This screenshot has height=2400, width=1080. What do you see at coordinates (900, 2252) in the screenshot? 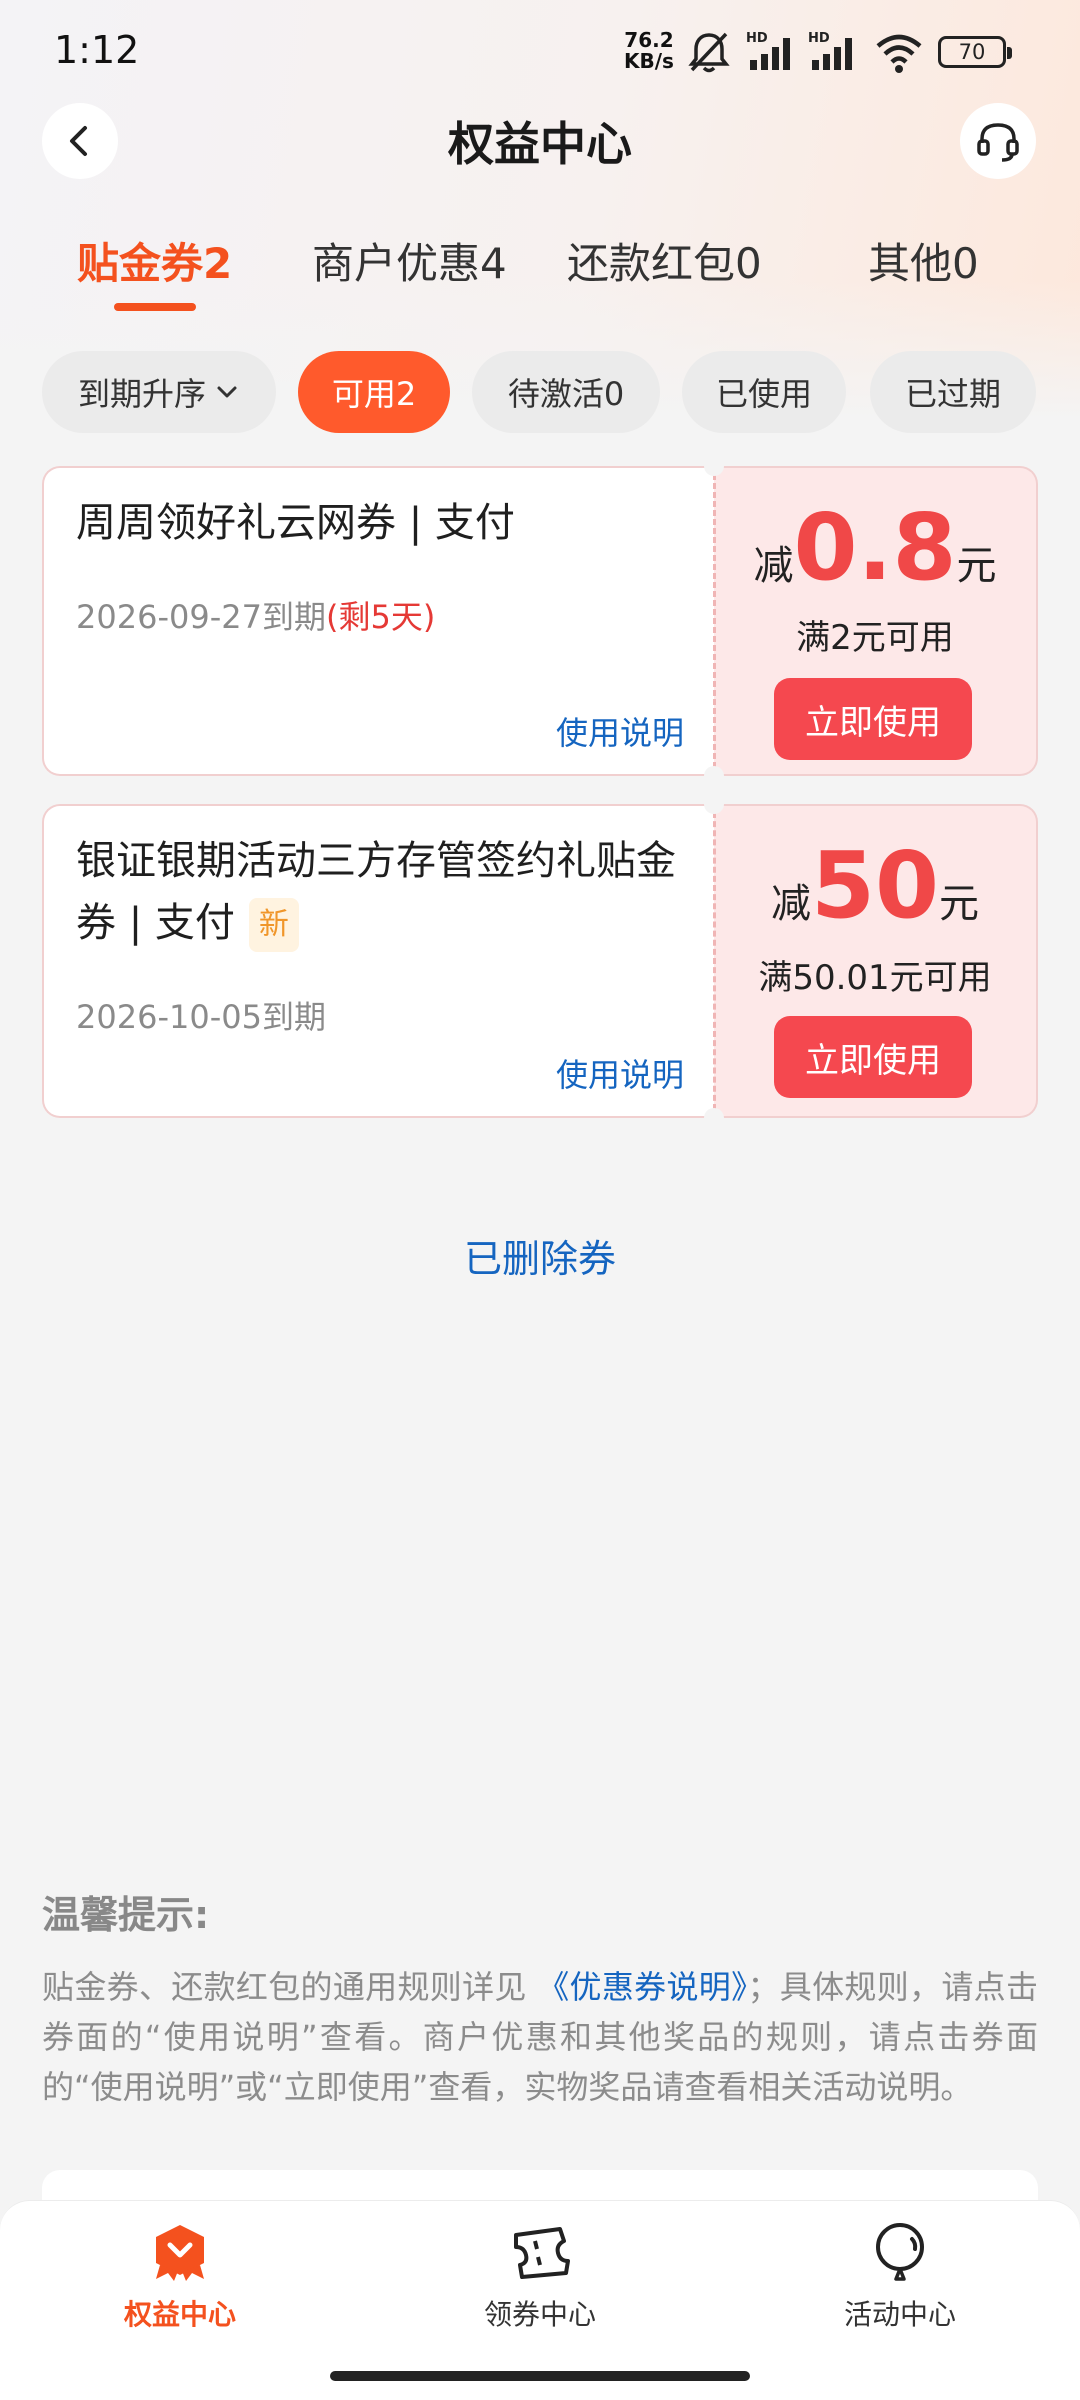
I see `balloon-icon` at bounding box center [900, 2252].